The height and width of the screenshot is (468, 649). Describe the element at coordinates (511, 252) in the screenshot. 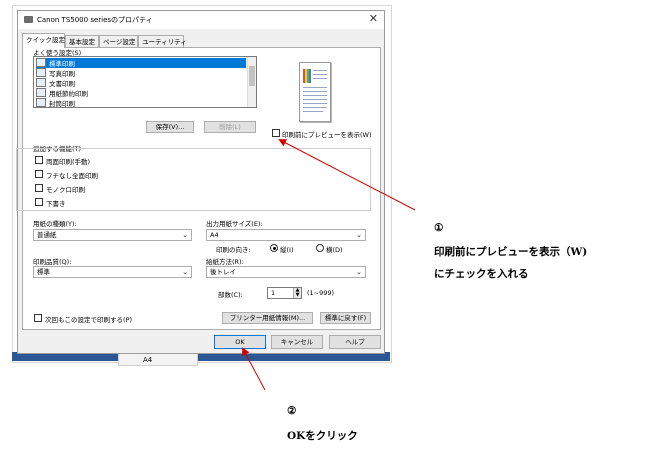

I see `step1-line1: 印刷前にプレビューを表示（W)` at that location.